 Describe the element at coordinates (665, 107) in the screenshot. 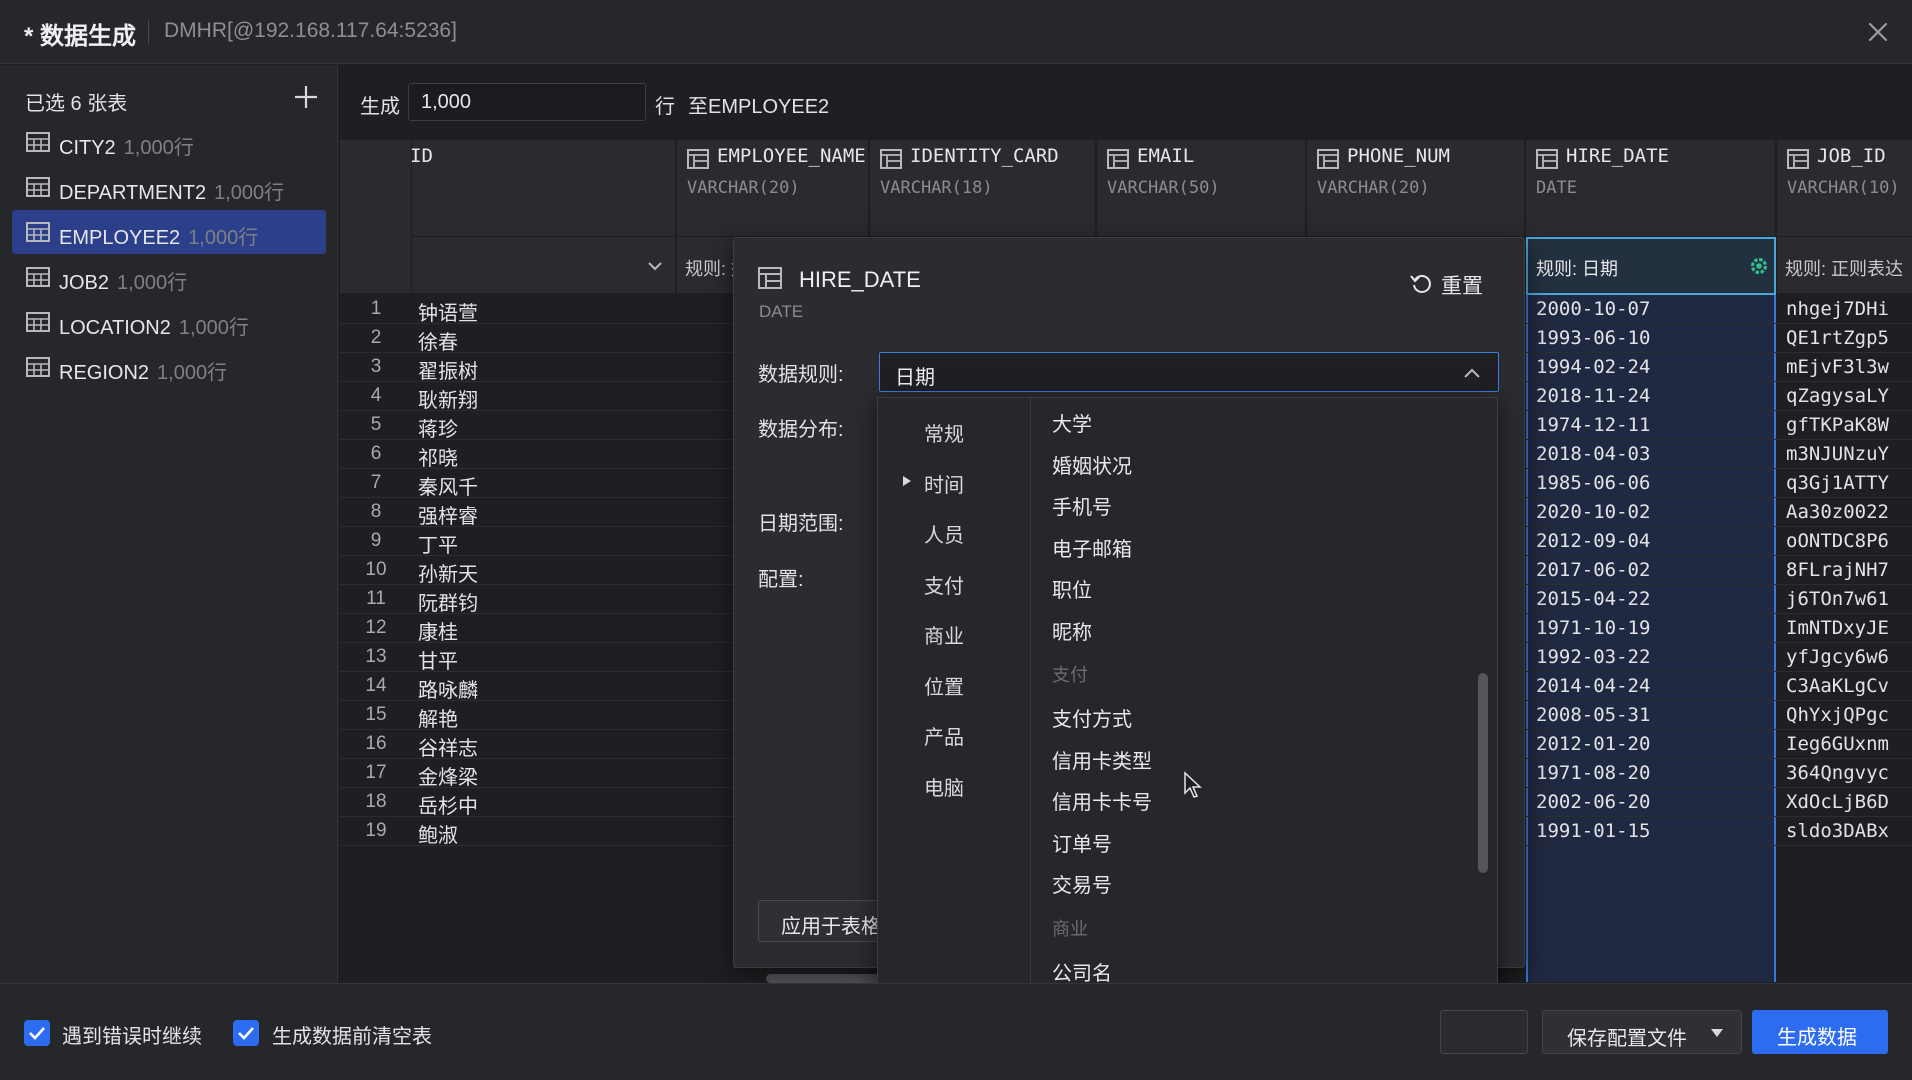

I see `row-unit-label: 行` at that location.